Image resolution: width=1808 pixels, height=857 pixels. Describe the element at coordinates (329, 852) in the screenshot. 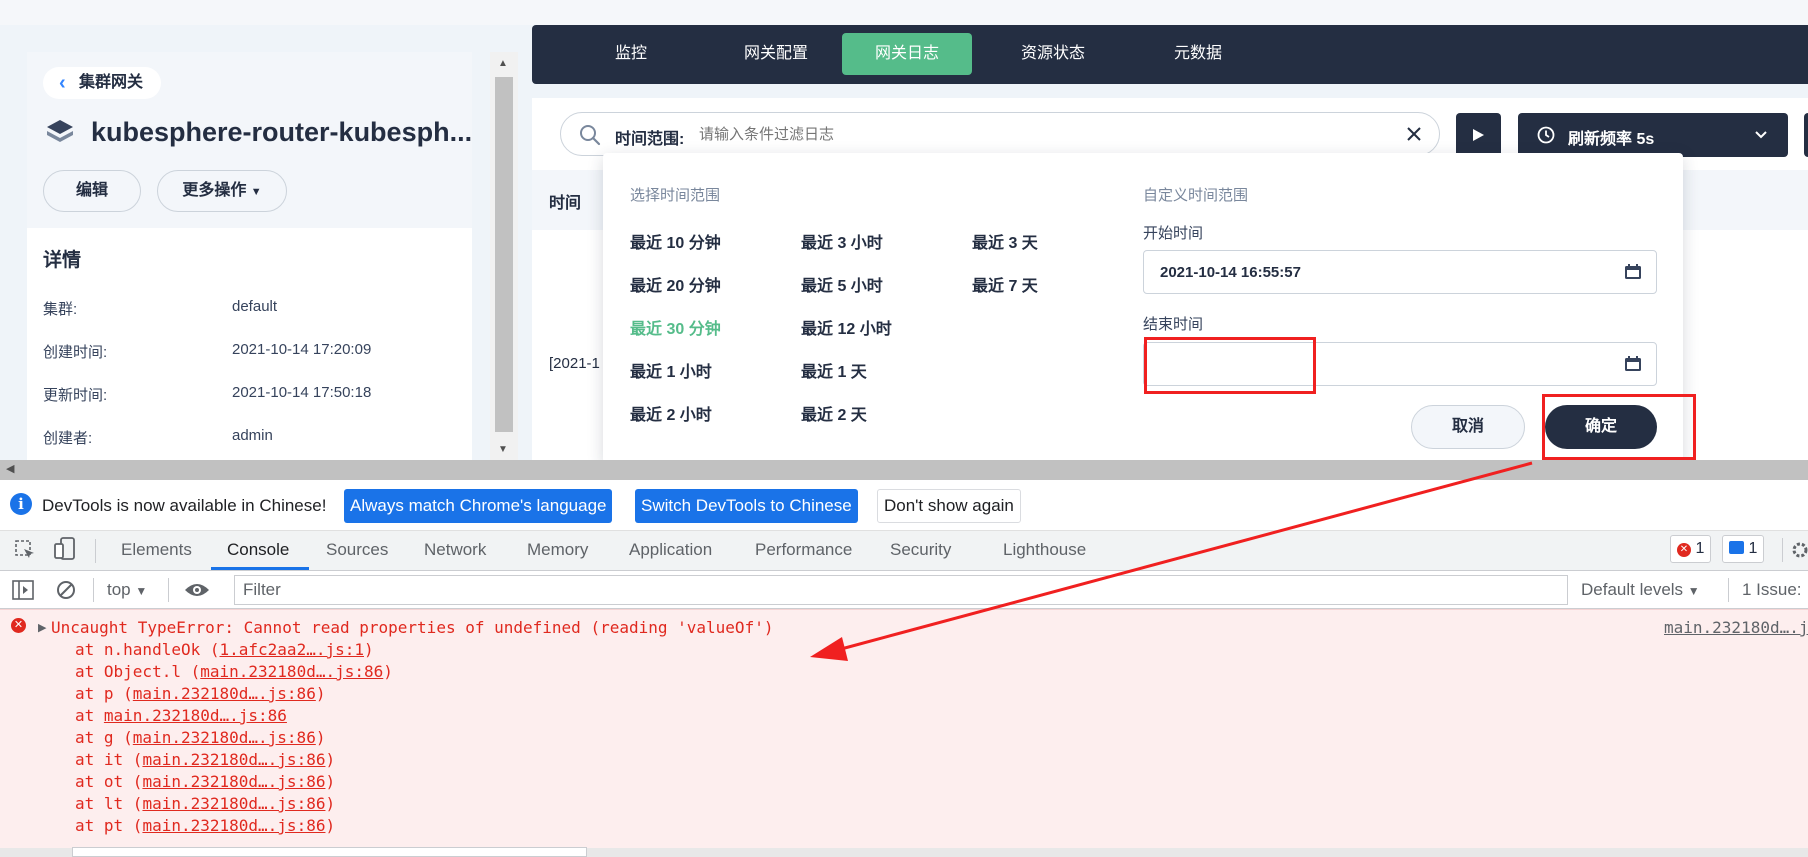

I see `bottom-panel-tab` at that location.